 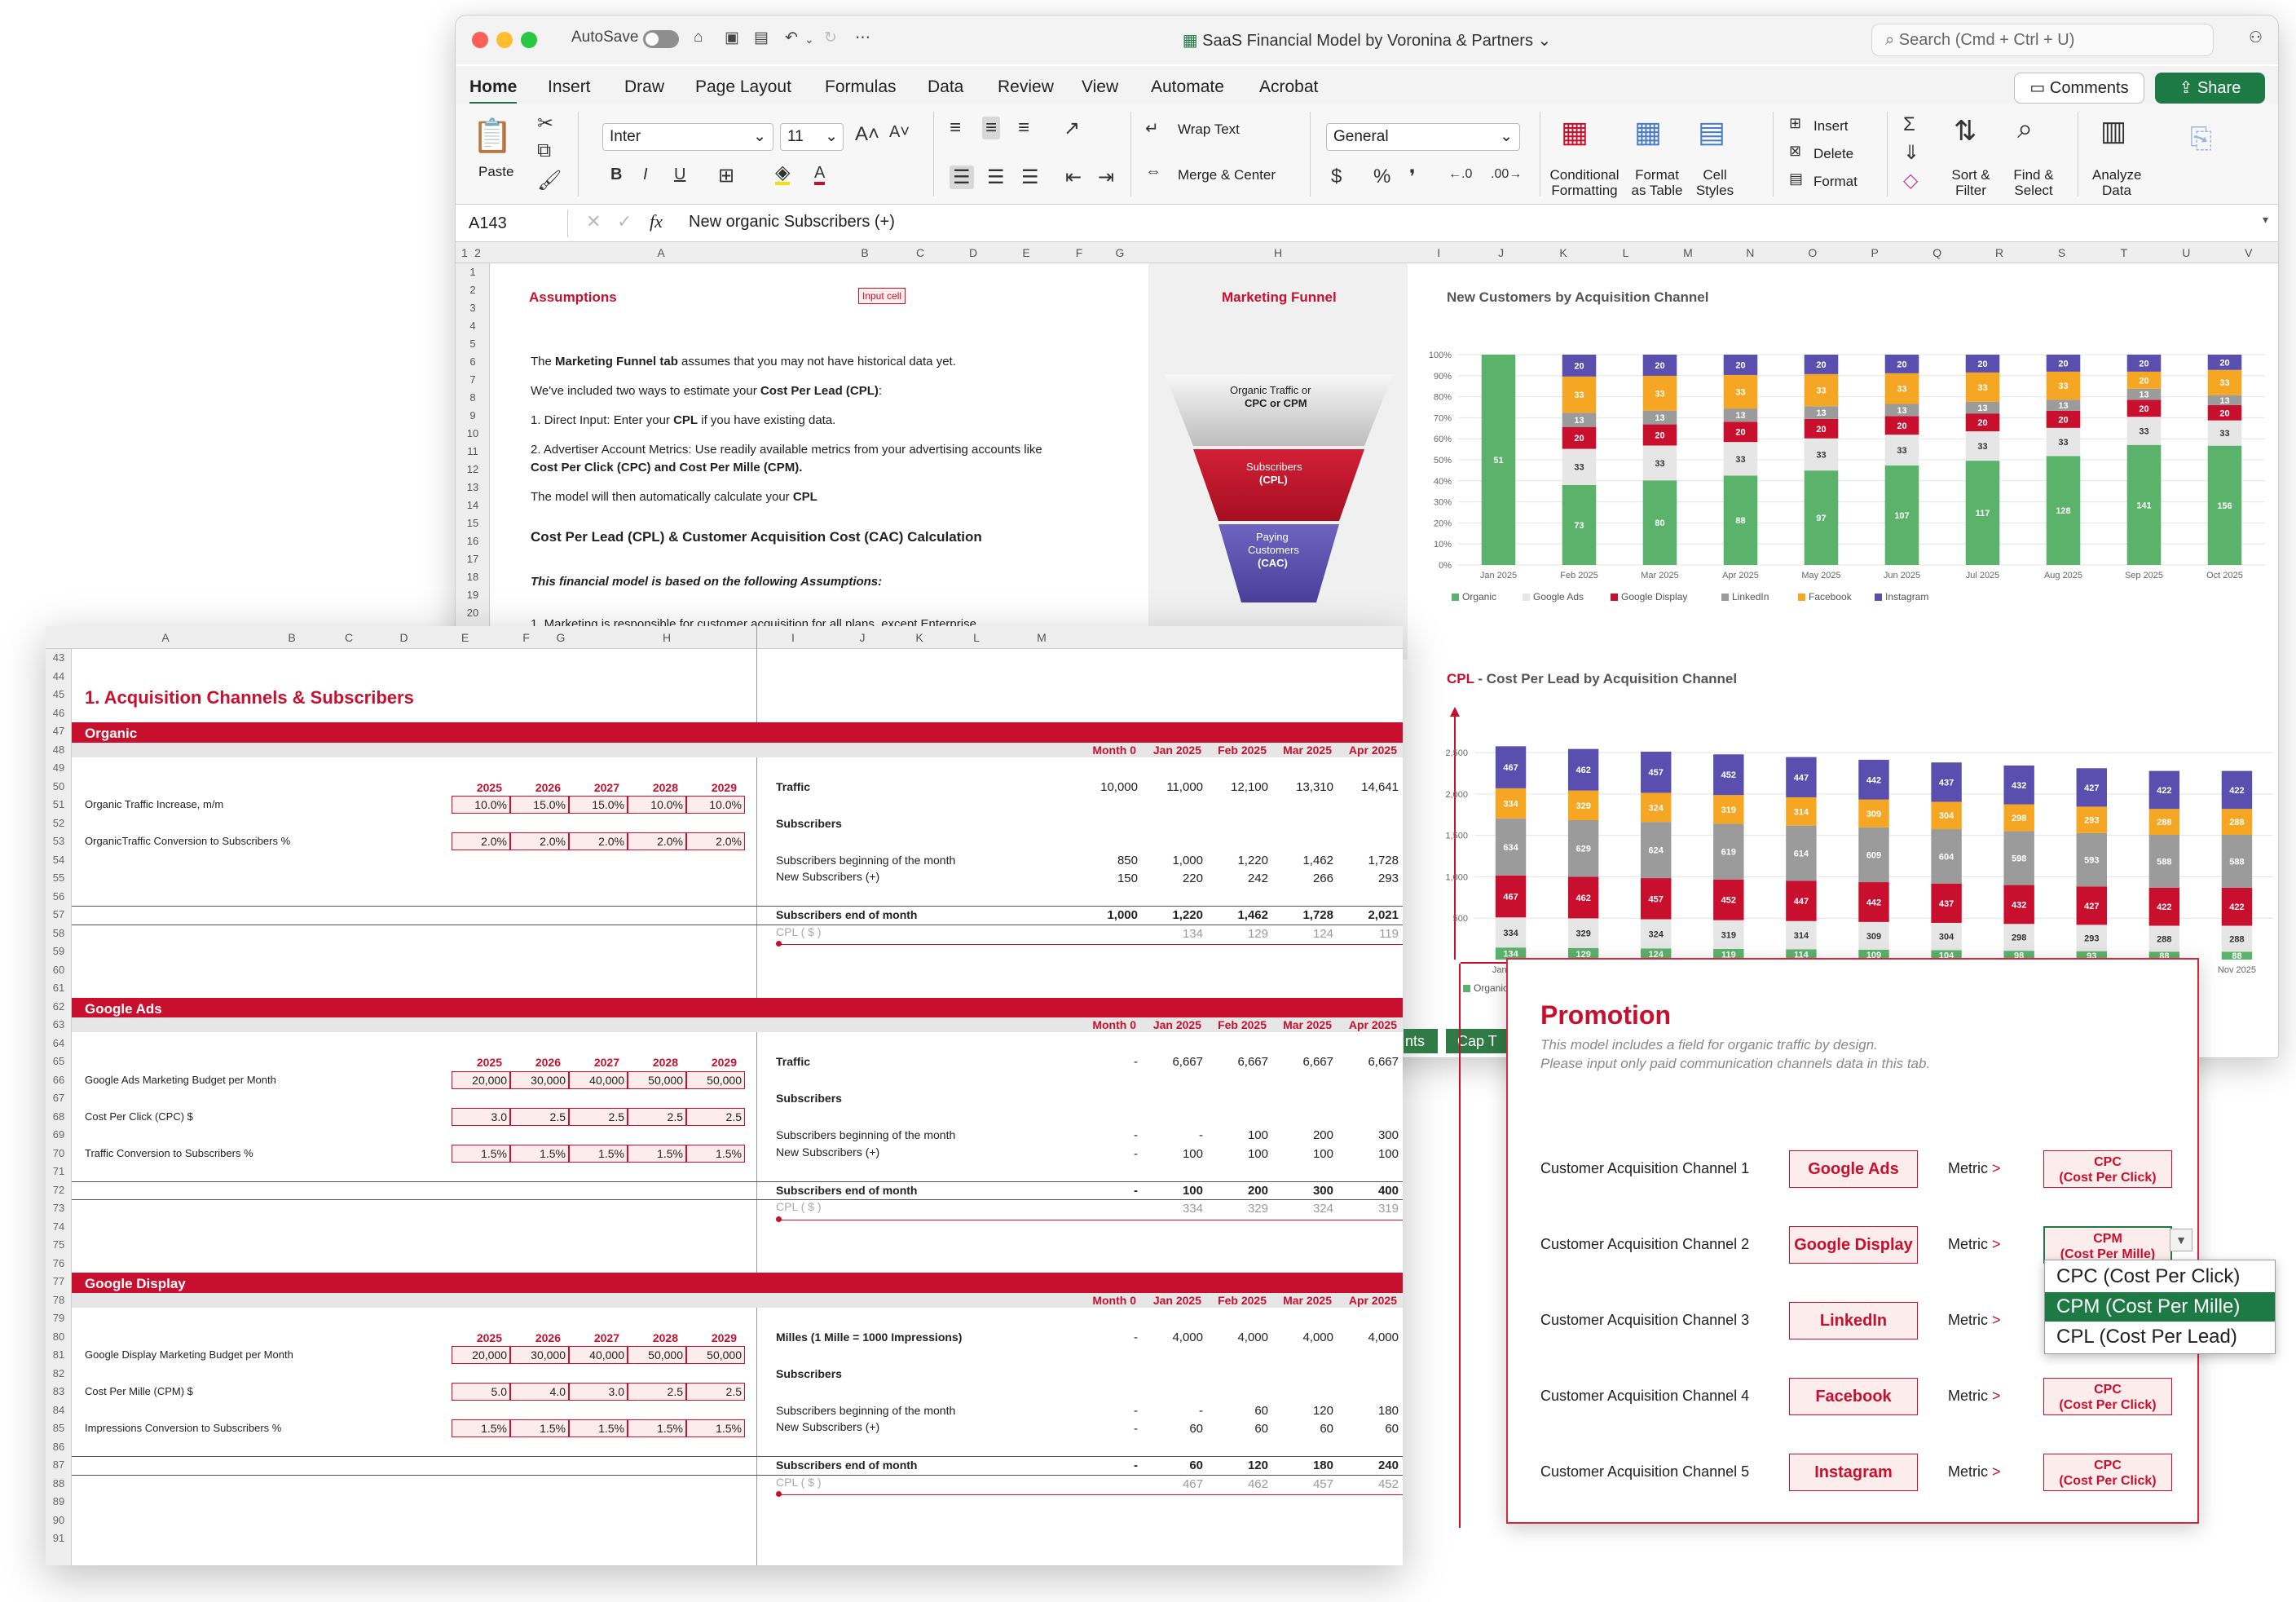 I want to click on tab-page-layout: Page Layout, so click(x=743, y=87).